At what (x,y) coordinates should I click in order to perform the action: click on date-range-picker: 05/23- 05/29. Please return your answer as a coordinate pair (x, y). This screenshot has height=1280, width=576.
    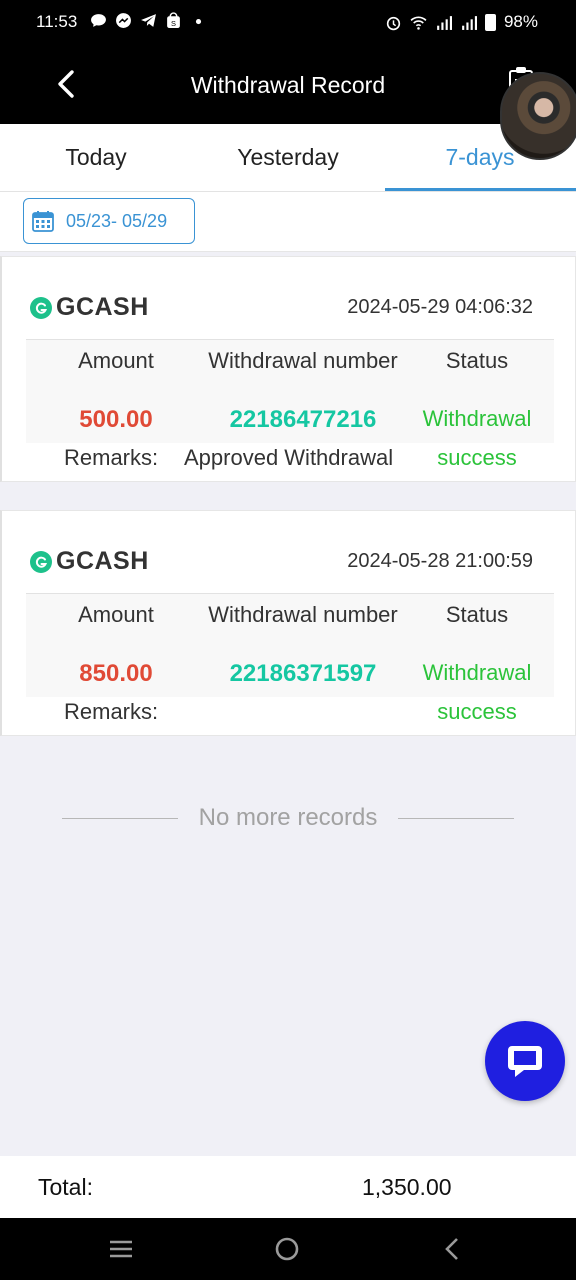
    Looking at the image, I should click on (109, 221).